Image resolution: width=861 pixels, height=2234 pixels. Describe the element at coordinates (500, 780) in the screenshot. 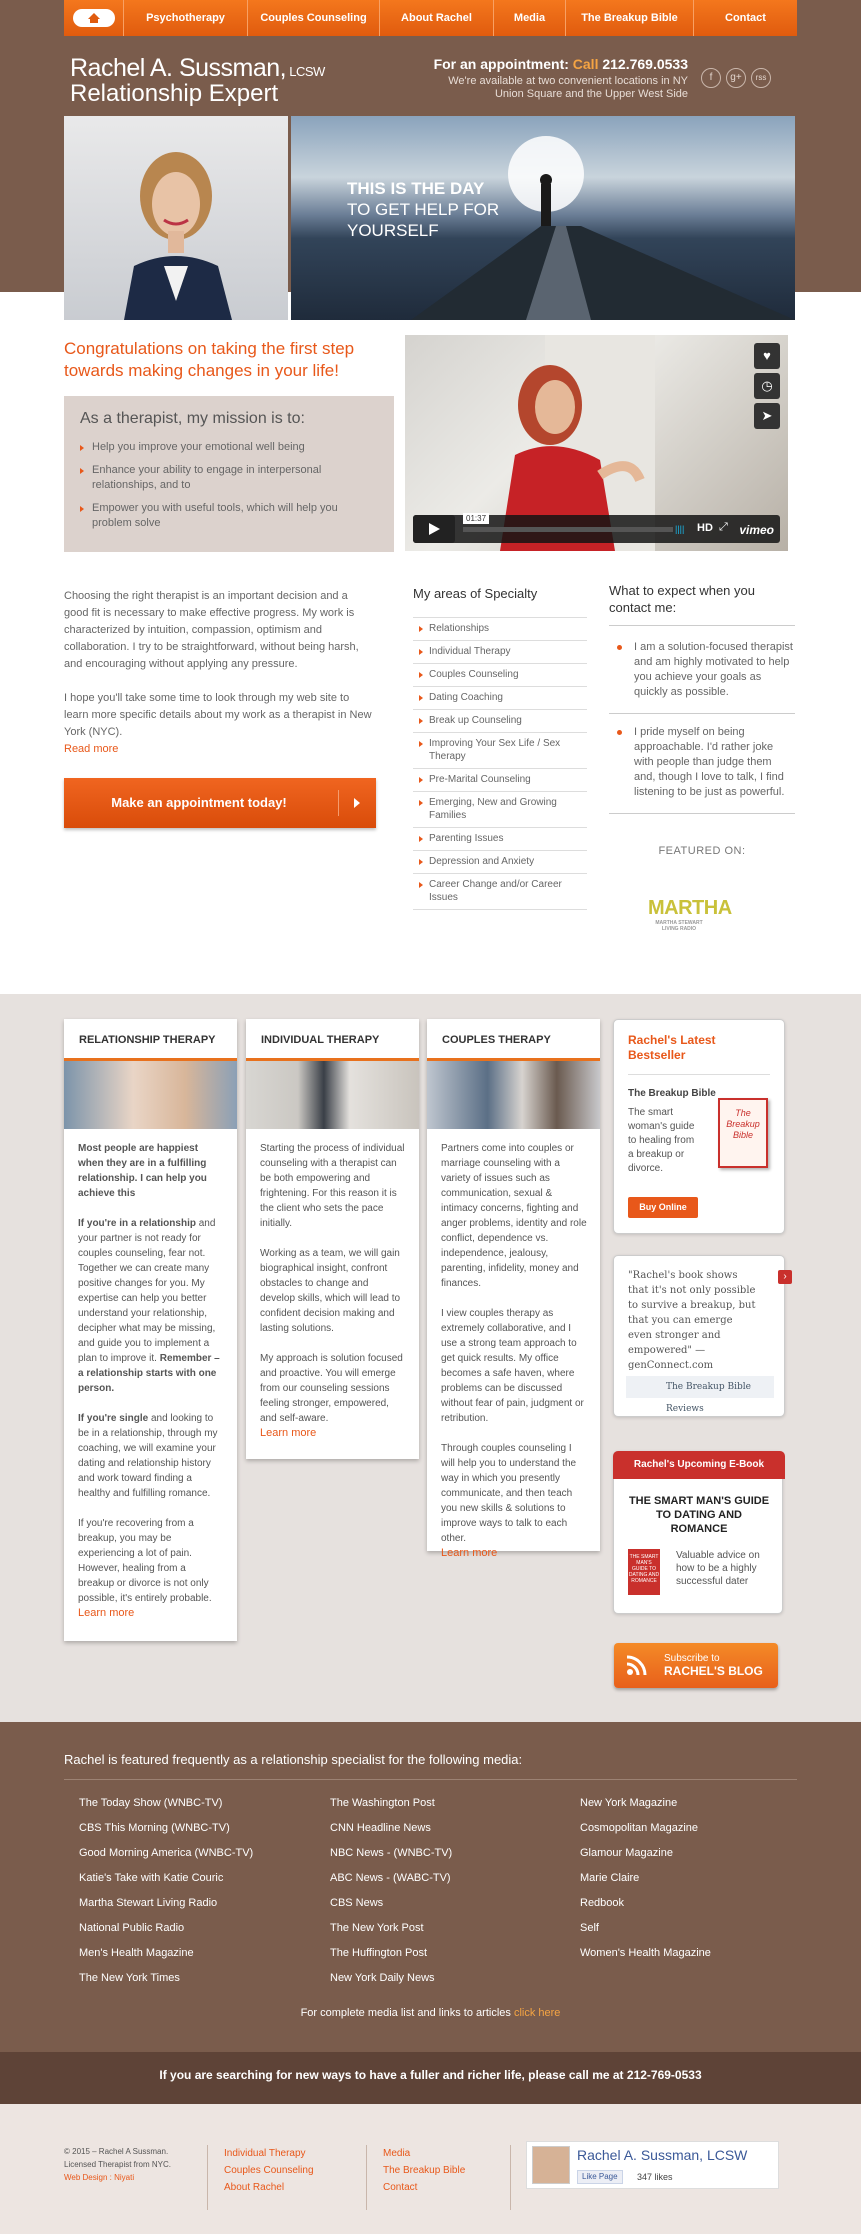

I see `specialty-item: Pre-Marital Counseling` at that location.